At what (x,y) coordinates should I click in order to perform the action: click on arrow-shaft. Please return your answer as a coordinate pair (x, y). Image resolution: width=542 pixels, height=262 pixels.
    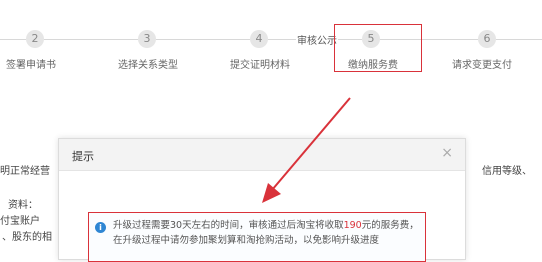
    Looking at the image, I should click on (311, 144).